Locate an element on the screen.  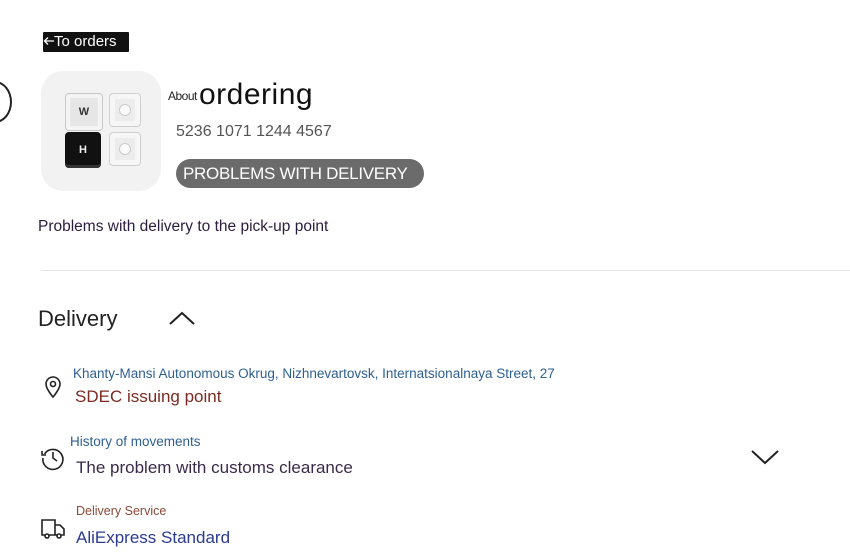
back-to-orders-link: To orders is located at coordinates (86, 42).